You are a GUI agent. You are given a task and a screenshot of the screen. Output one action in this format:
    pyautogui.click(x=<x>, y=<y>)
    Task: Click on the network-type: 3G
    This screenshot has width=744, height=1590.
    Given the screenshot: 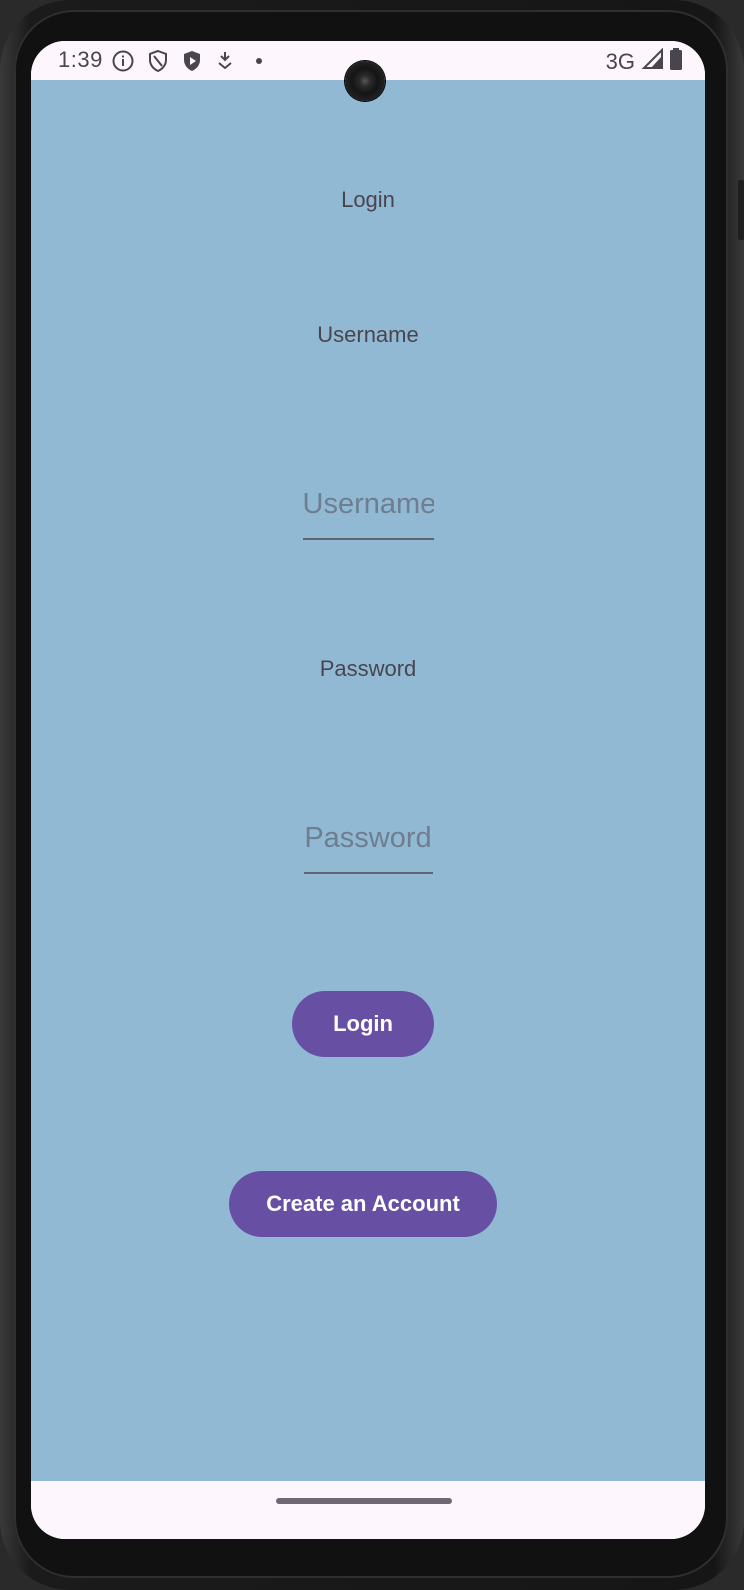 What is the action you would take?
    pyautogui.click(x=620, y=61)
    